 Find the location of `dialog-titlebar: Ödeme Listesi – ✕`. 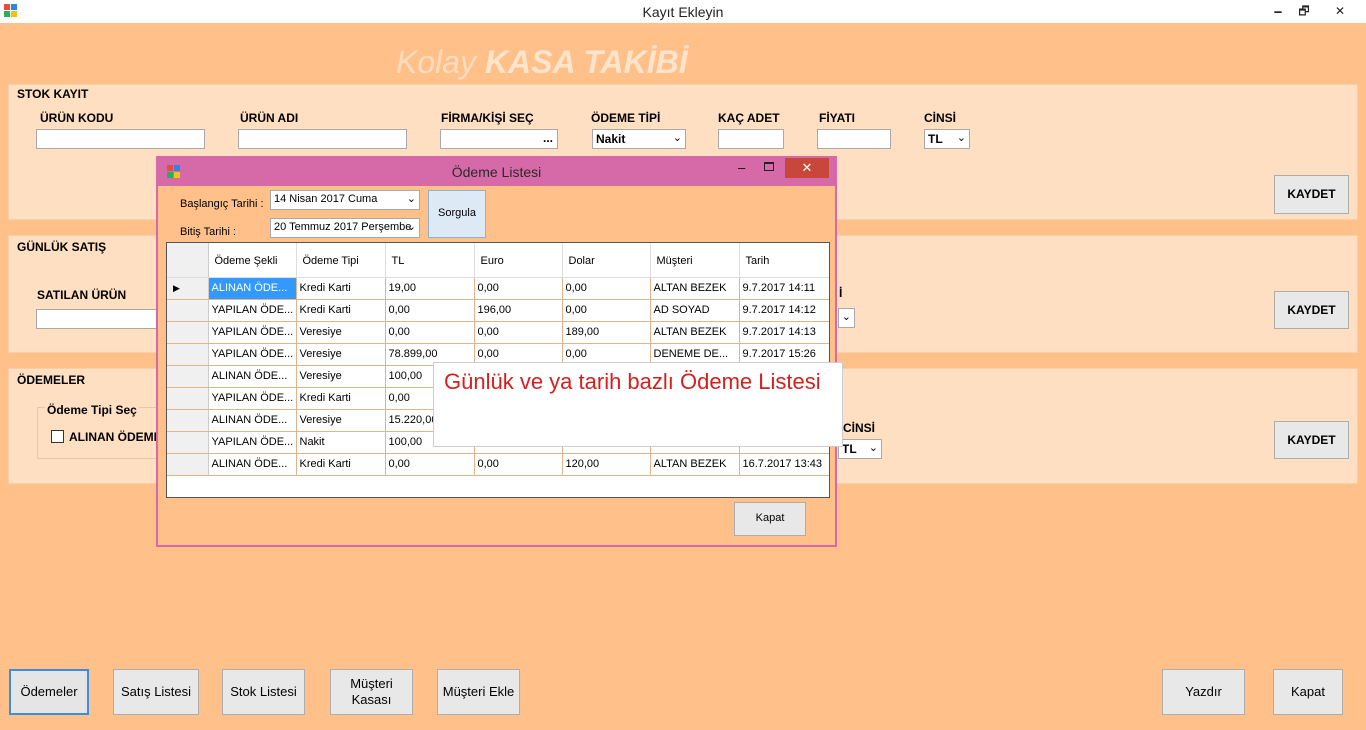

dialog-titlebar: Ödeme Listesi – ✕ is located at coordinates (496, 172).